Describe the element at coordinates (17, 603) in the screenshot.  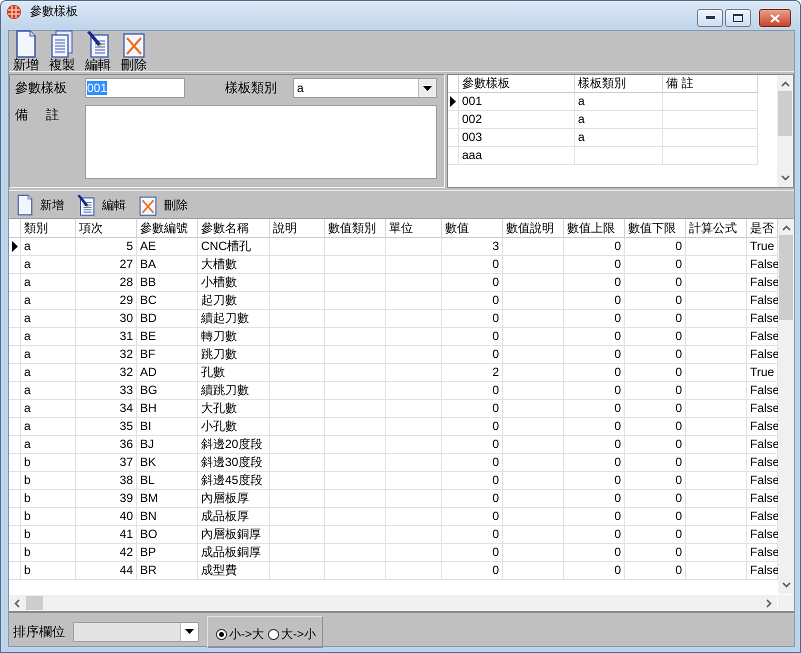
I see `scroll-left-icon` at that location.